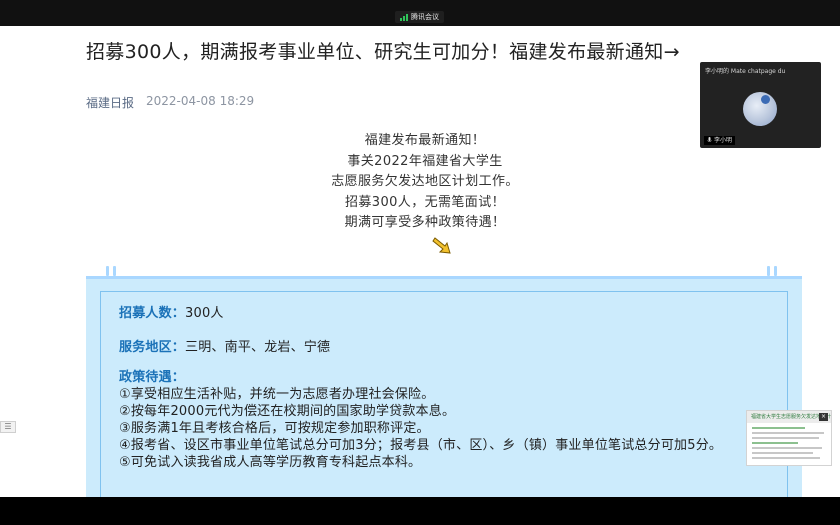 This screenshot has width=840, height=525. Describe the element at coordinates (790, 444) in the screenshot. I see `share-preview-content` at that location.